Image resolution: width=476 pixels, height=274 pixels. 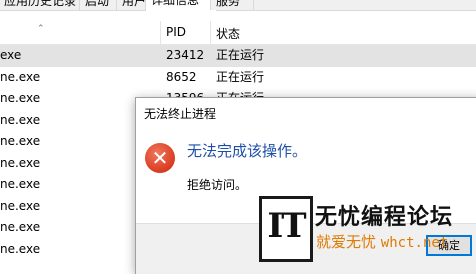 I want to click on table-row: ne.exe 8652 正在运行, so click(x=238, y=78).